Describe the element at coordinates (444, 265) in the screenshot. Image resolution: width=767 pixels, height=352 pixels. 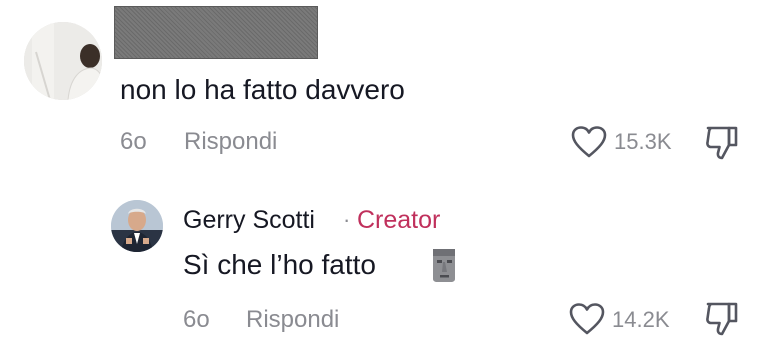
I see `moai-icon` at that location.